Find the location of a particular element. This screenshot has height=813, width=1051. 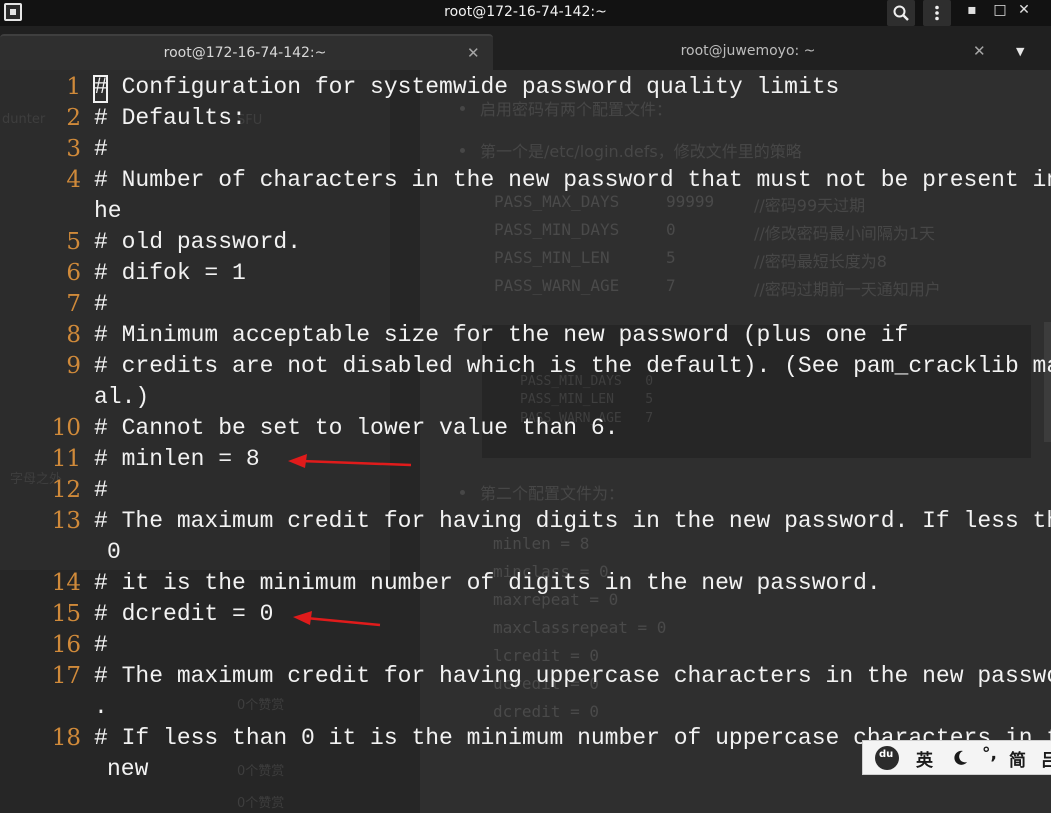

line-text: # Defaults: is located at coordinates (170, 118).